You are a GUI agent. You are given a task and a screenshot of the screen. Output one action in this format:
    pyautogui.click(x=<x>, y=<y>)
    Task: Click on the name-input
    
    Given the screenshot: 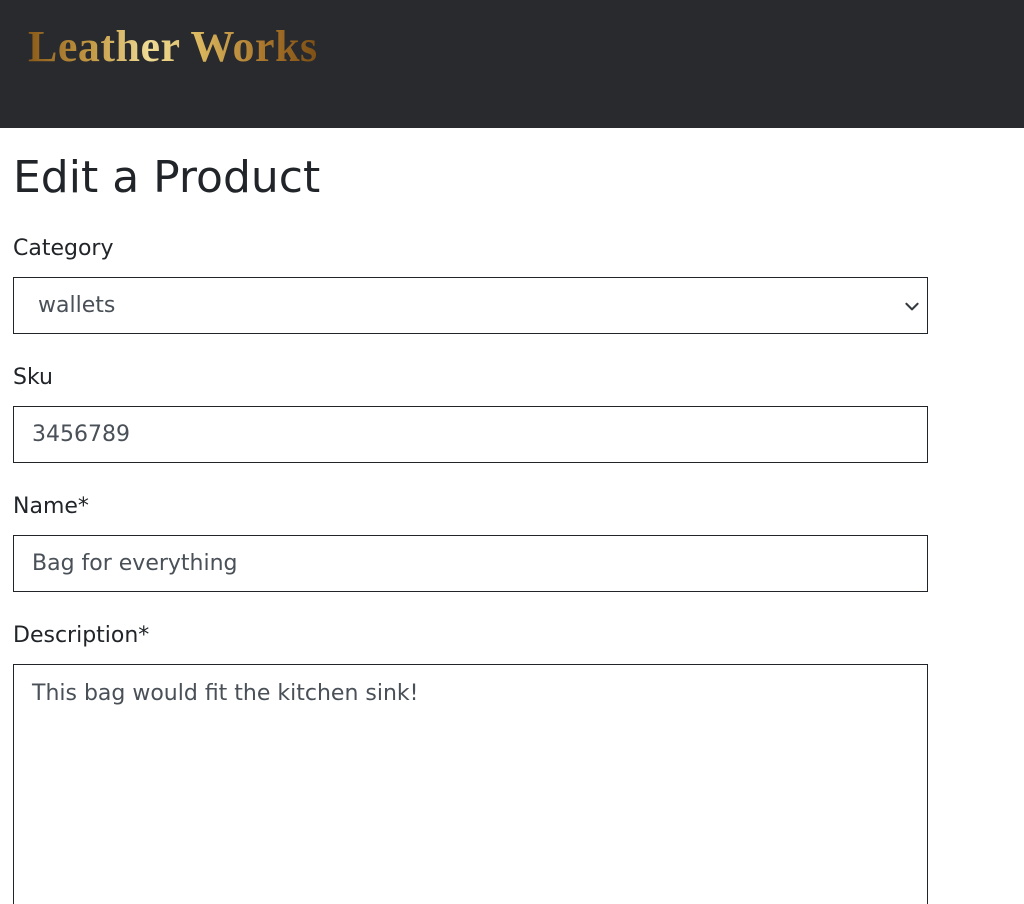 What is the action you would take?
    pyautogui.click(x=470, y=563)
    